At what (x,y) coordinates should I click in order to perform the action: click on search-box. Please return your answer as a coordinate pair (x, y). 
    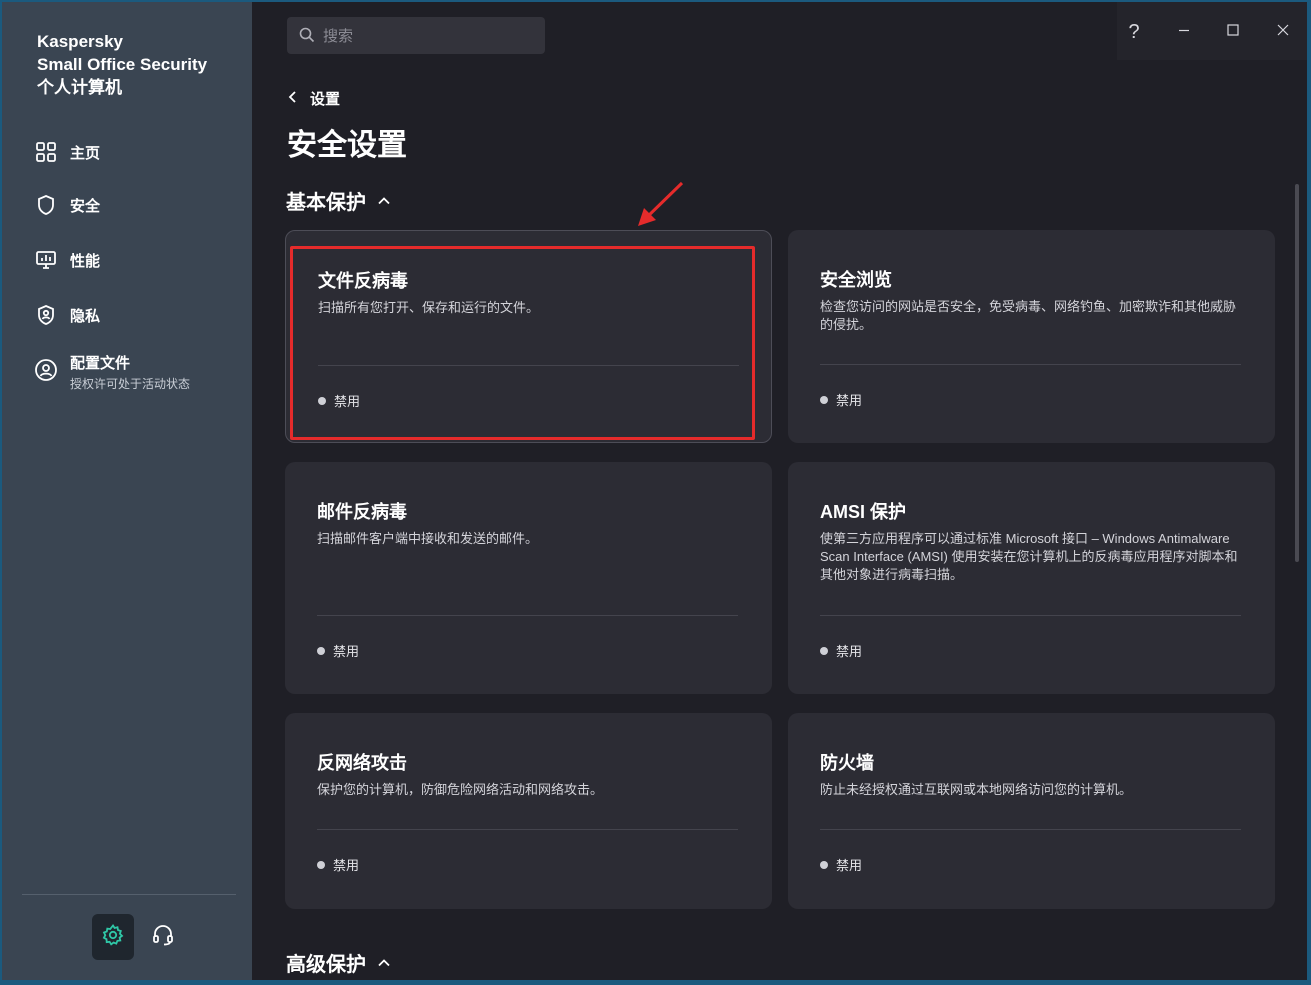
    Looking at the image, I should click on (416, 35).